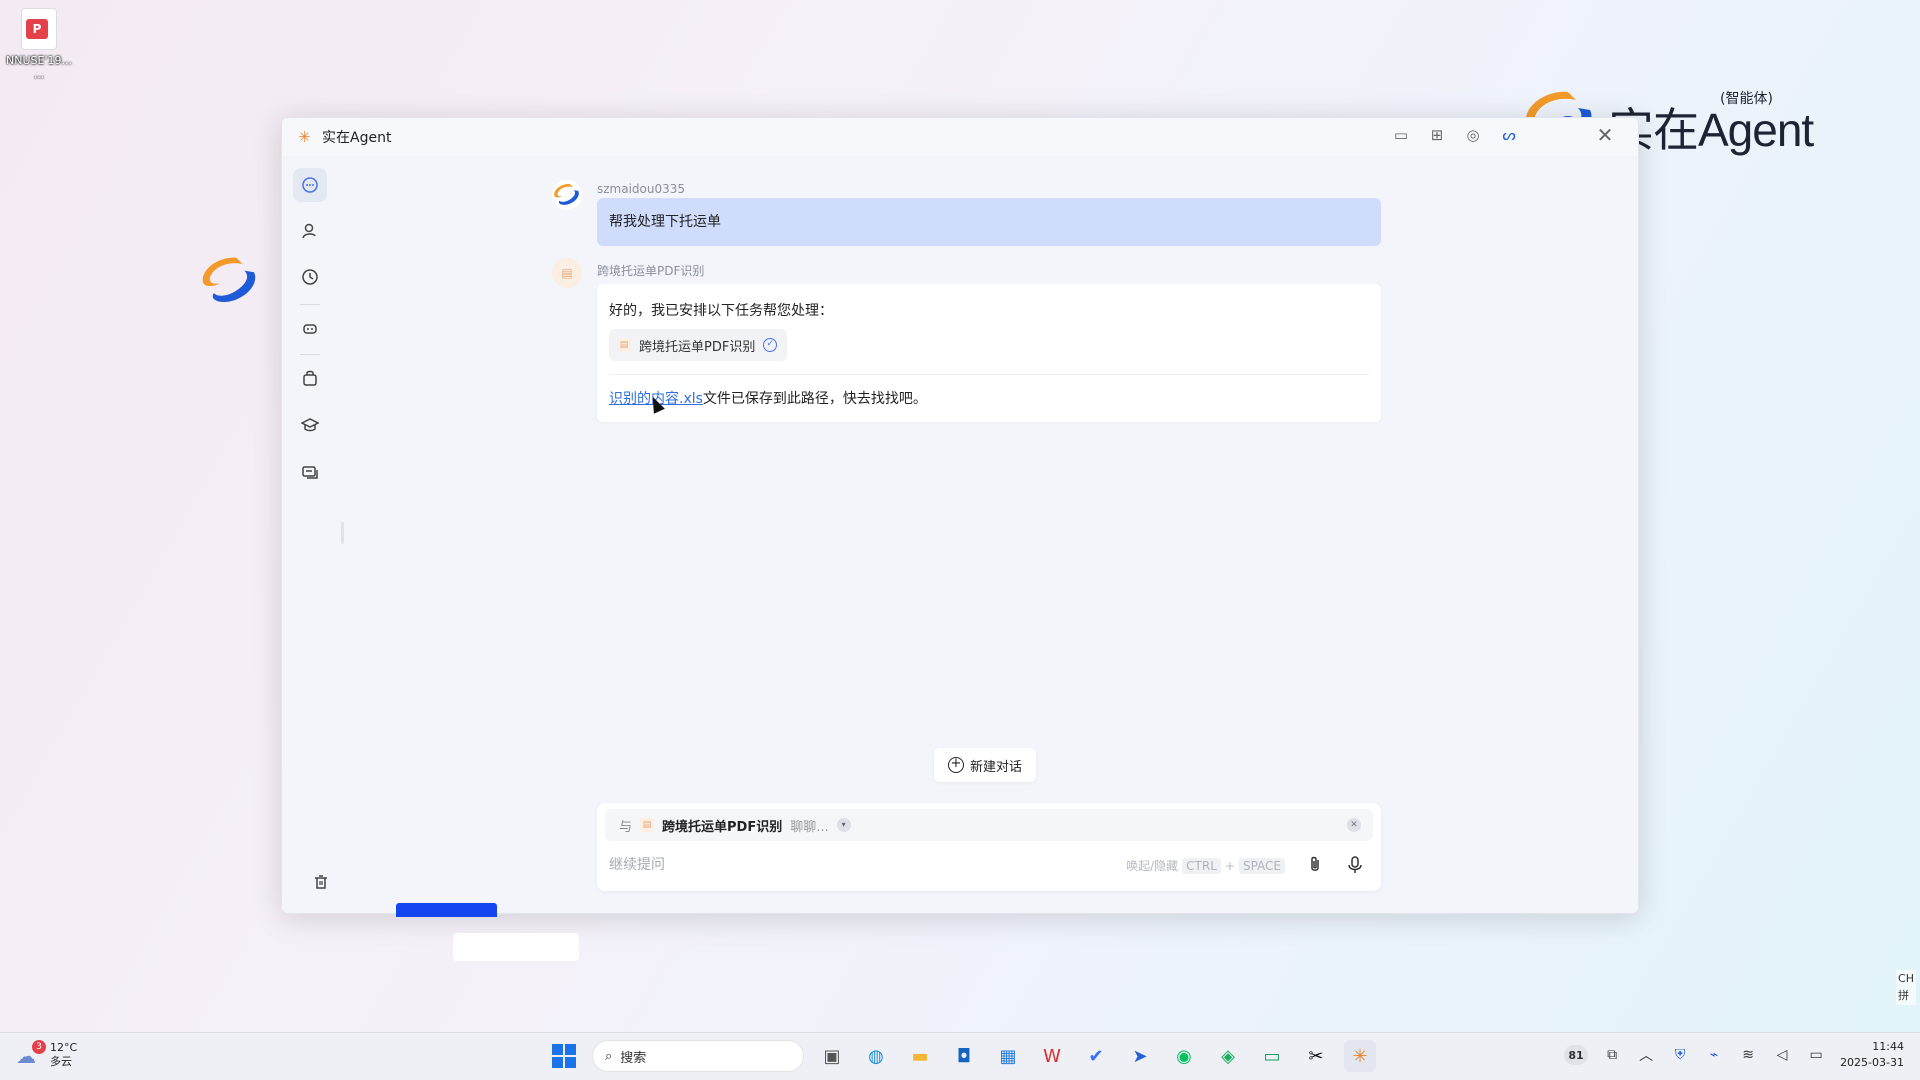 Image resolution: width=1920 pixels, height=1080 pixels. I want to click on sidebar-item-robot, so click(310, 328).